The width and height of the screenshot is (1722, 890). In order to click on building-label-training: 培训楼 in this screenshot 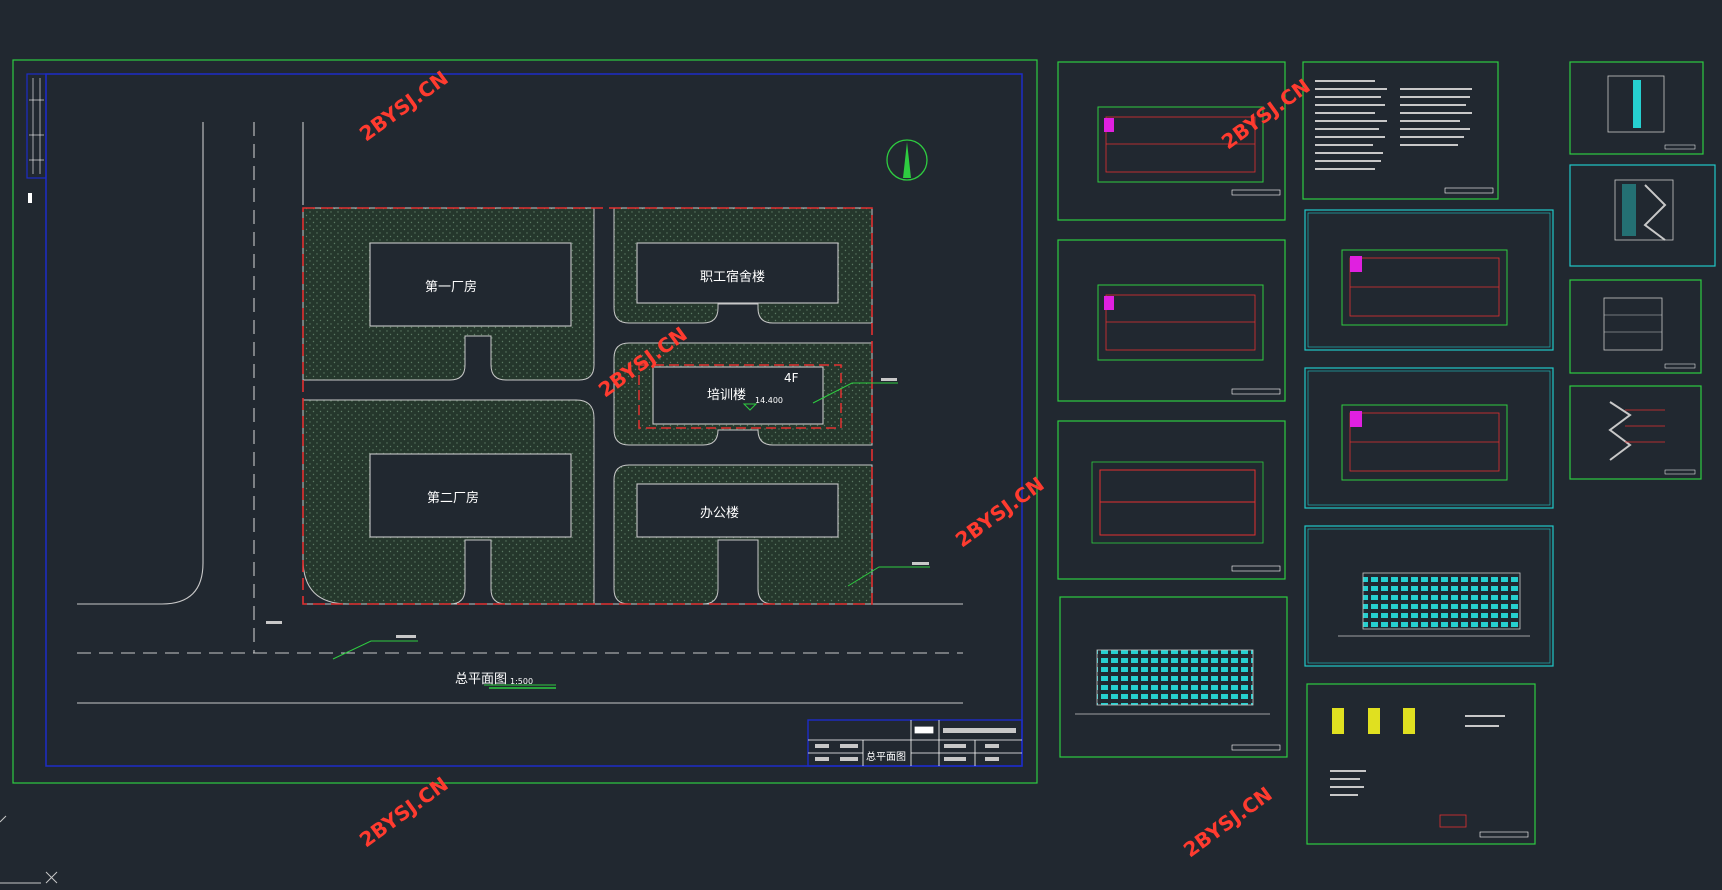, I will do `click(726, 395)`.